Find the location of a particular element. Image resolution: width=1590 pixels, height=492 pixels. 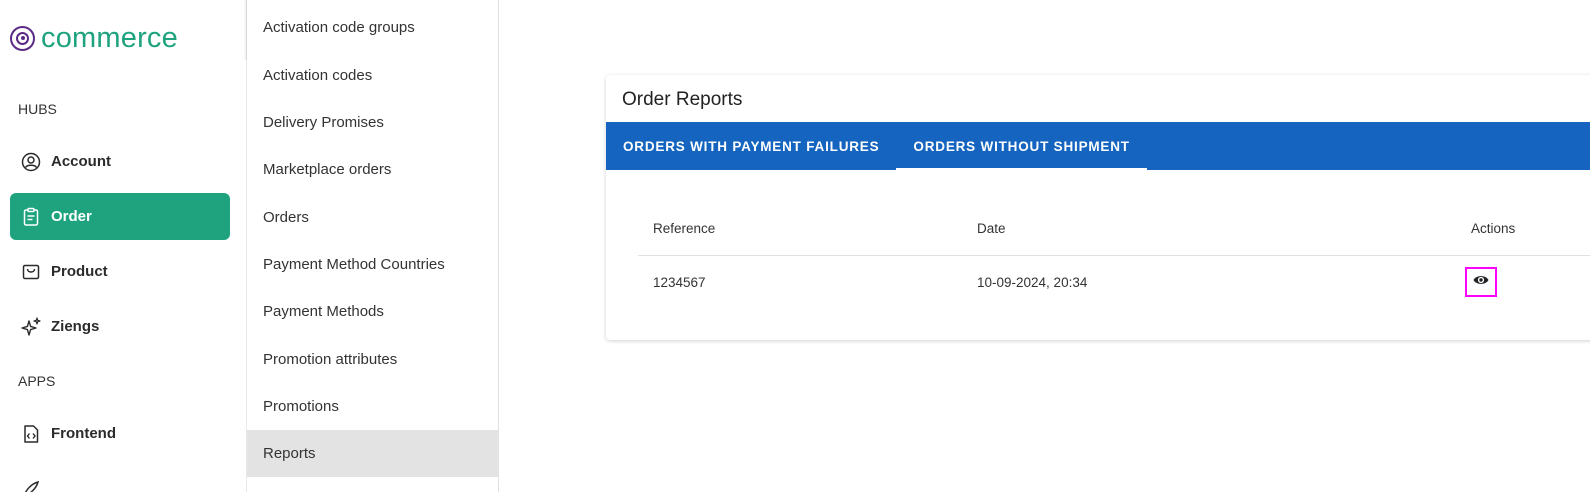

submenu-item-activation-codes: Activation codes is located at coordinates (373, 75).